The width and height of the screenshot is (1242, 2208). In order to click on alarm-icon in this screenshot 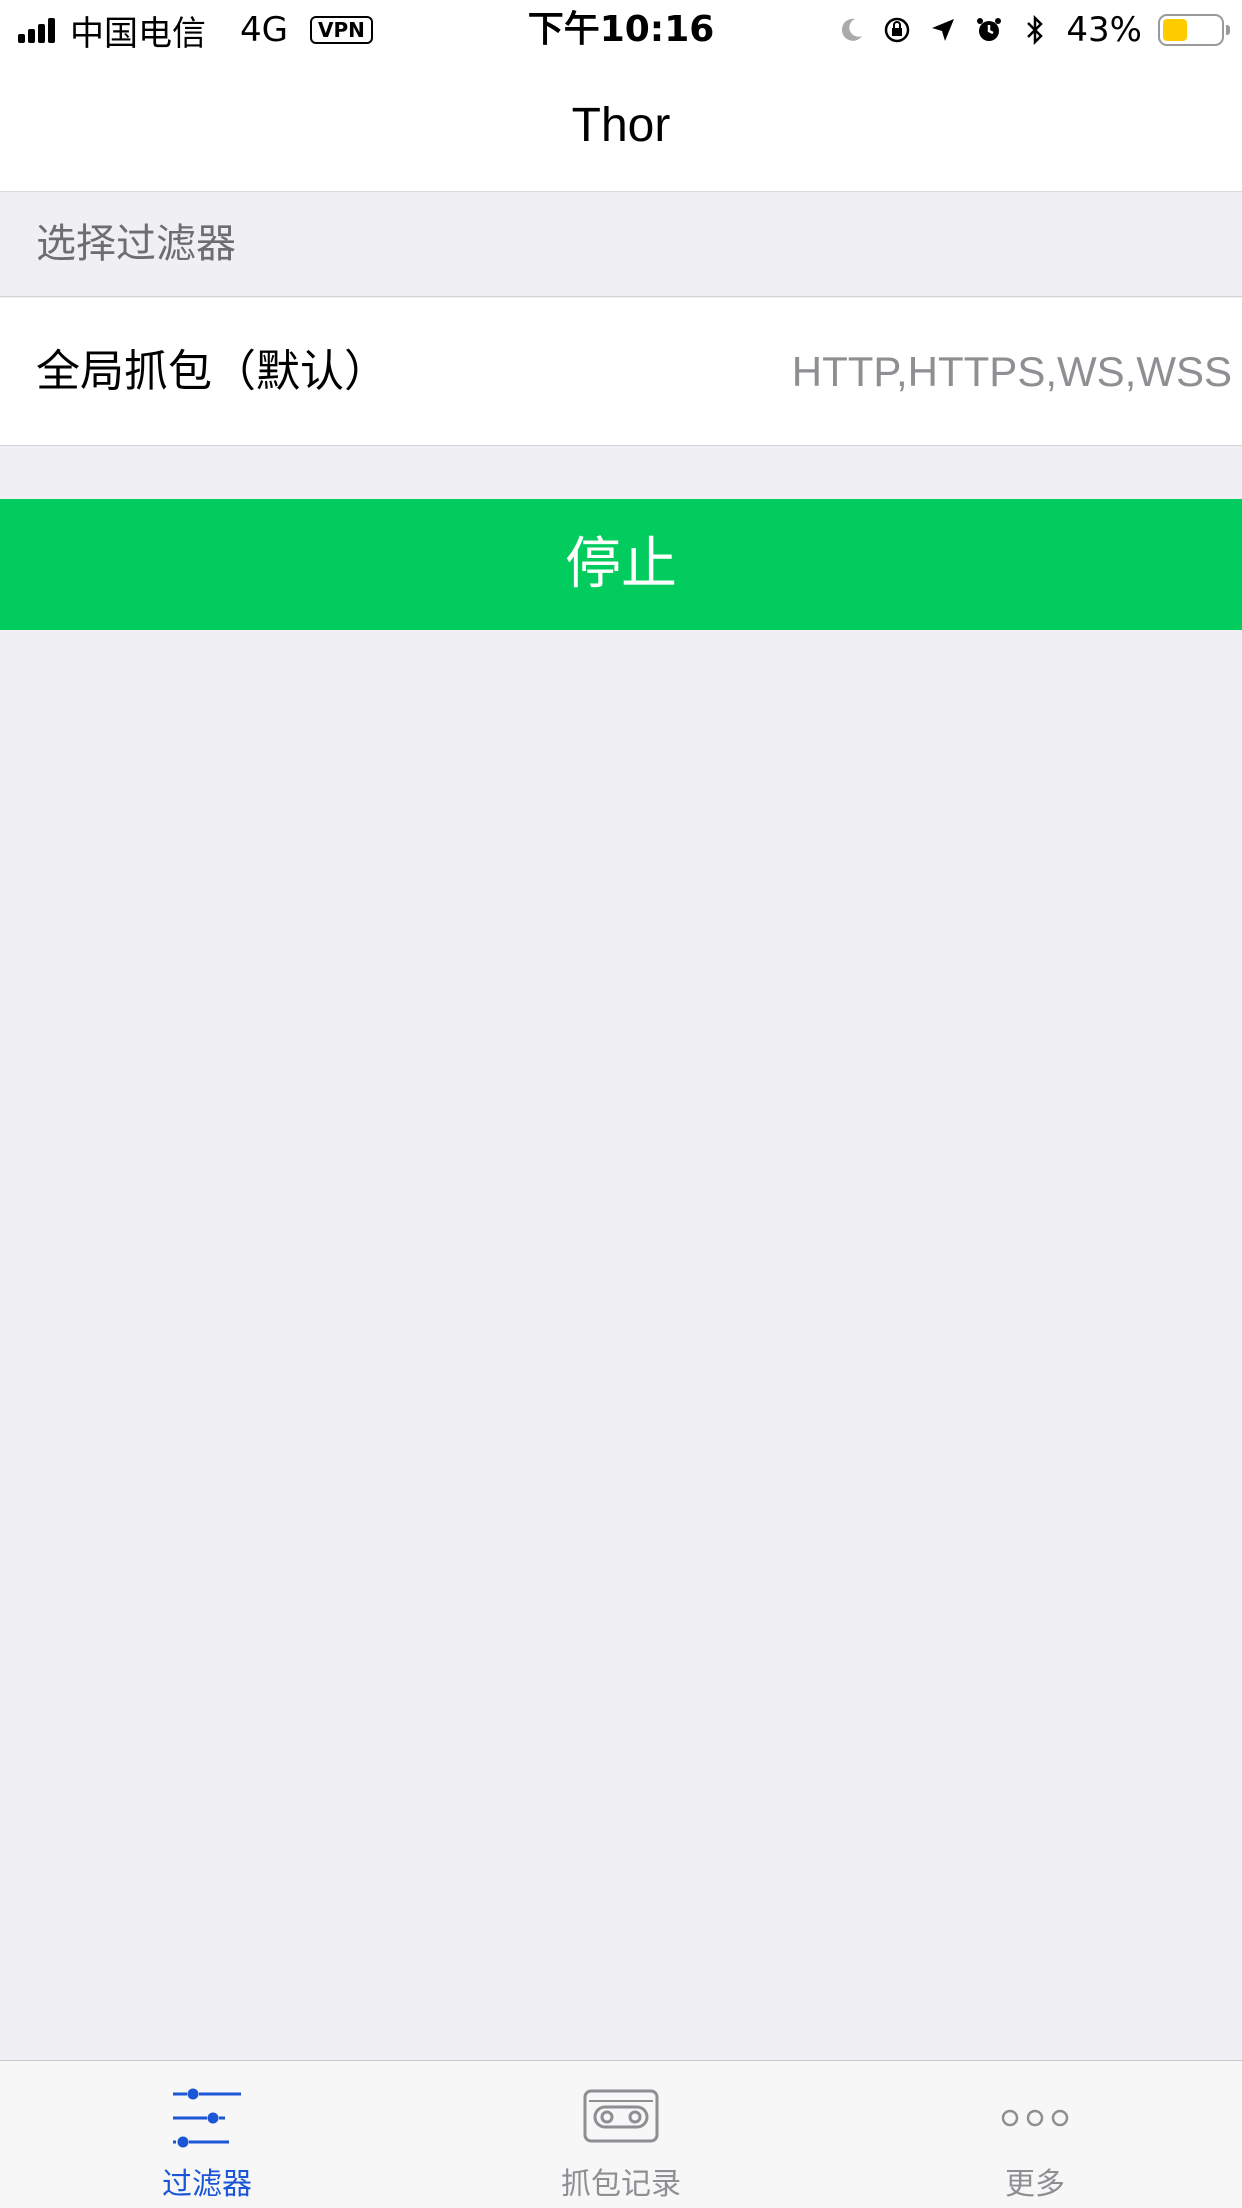, I will do `click(989, 30)`.